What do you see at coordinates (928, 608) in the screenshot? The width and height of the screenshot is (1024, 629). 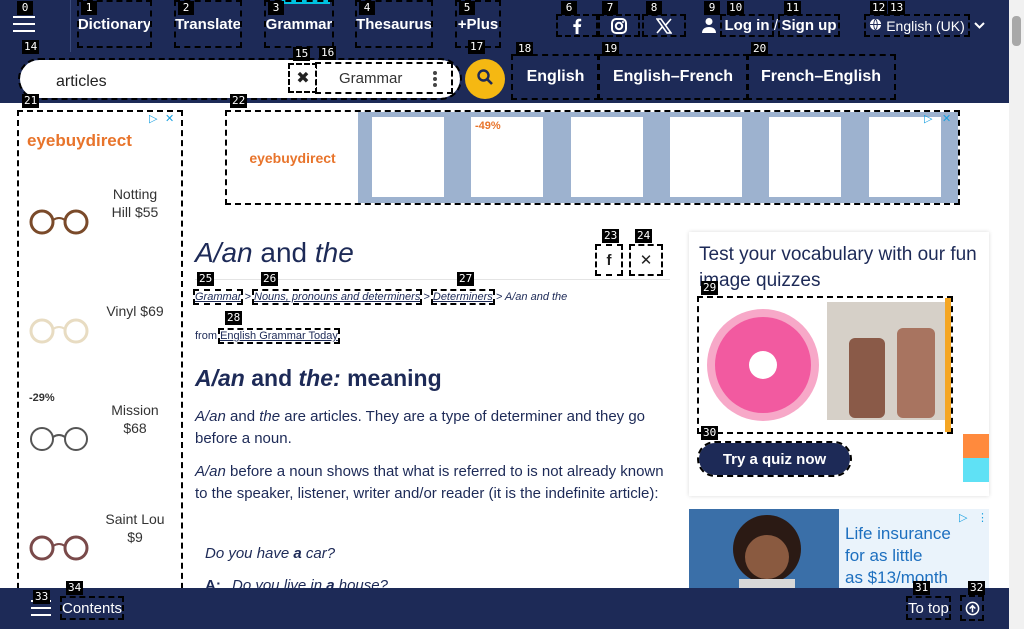 I see `to-top-button: To top` at bounding box center [928, 608].